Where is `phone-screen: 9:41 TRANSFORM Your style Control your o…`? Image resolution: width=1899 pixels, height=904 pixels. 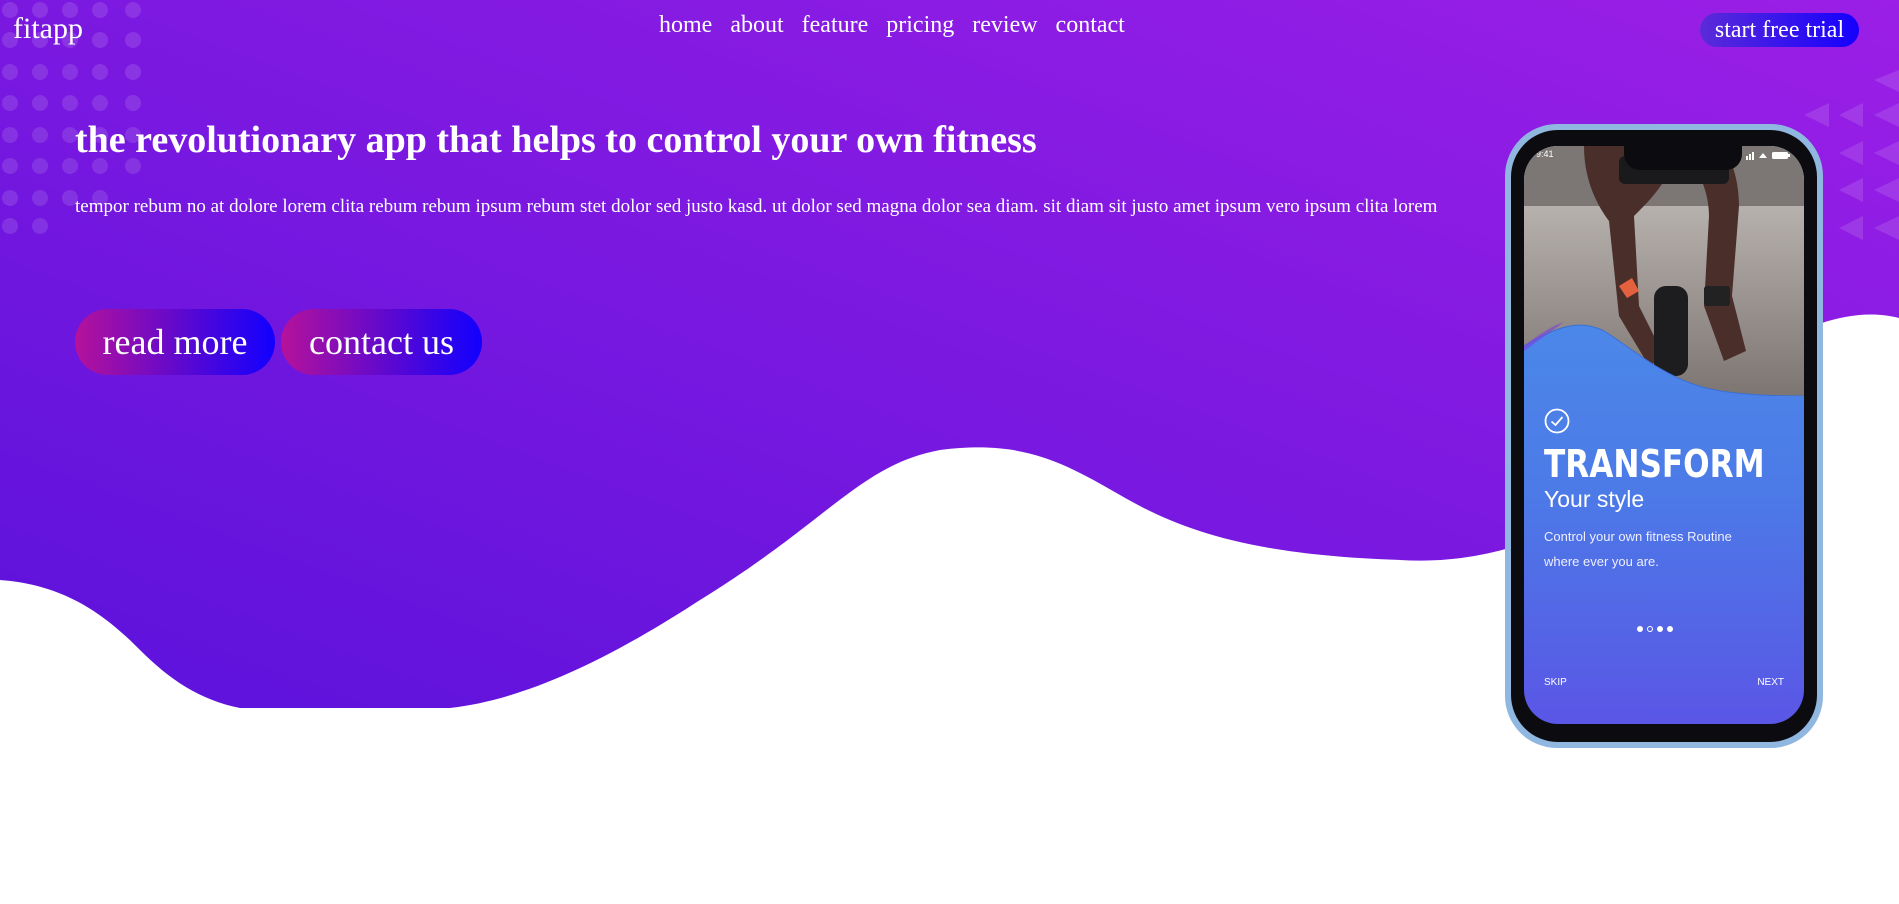 phone-screen: 9:41 TRANSFORM Your style Control your o… is located at coordinates (1664, 435).